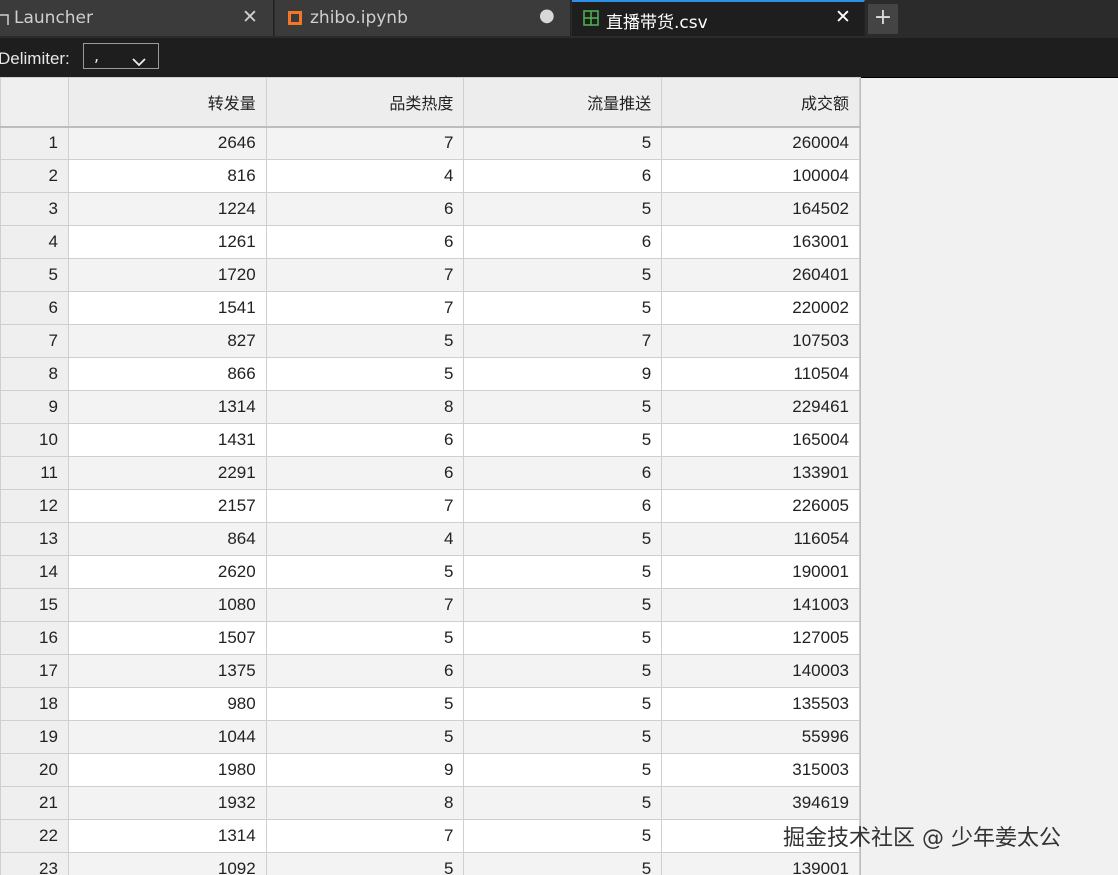  I want to click on table-cell: 116054, so click(760, 539).